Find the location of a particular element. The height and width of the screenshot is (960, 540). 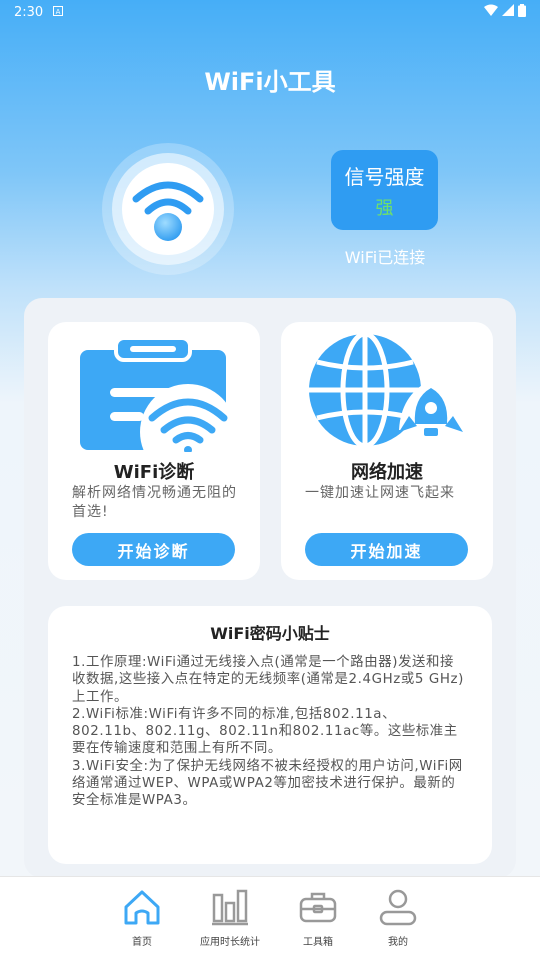

diagnosis-description: 解析网络情况畅通无阻的首选! is located at coordinates (154, 502).